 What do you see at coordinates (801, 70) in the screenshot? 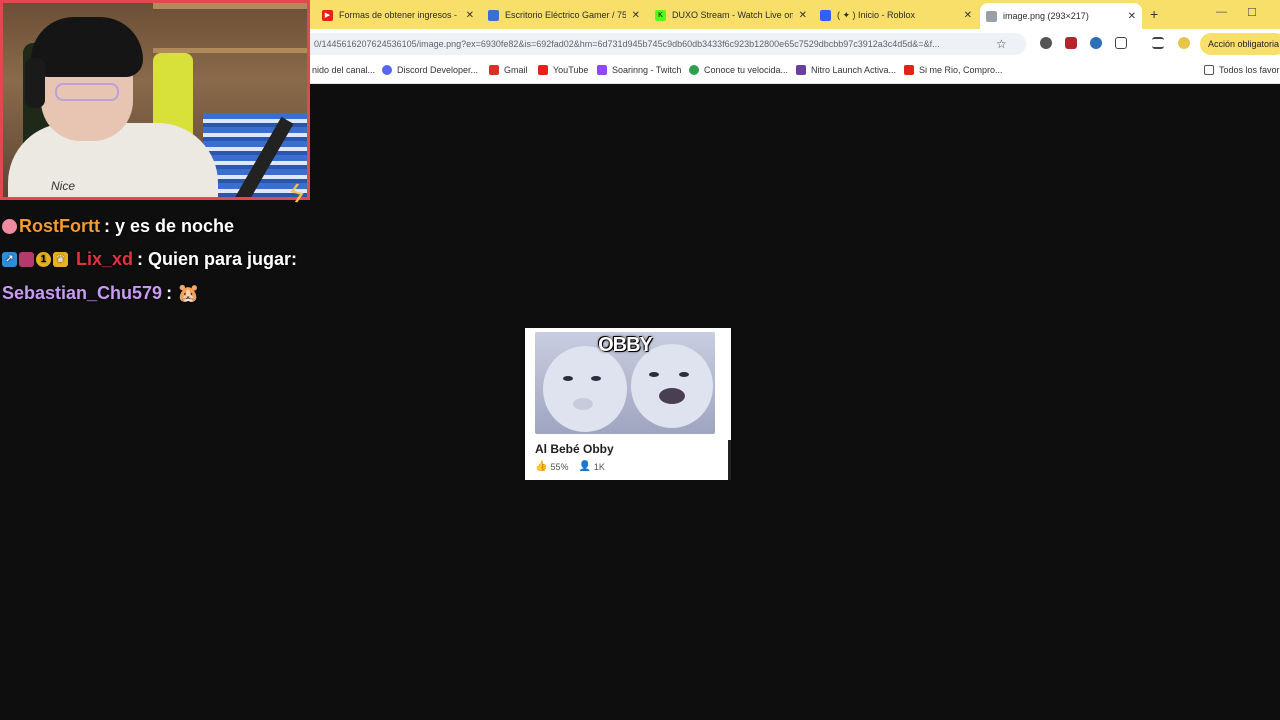
I see `nitro-icon` at bounding box center [801, 70].